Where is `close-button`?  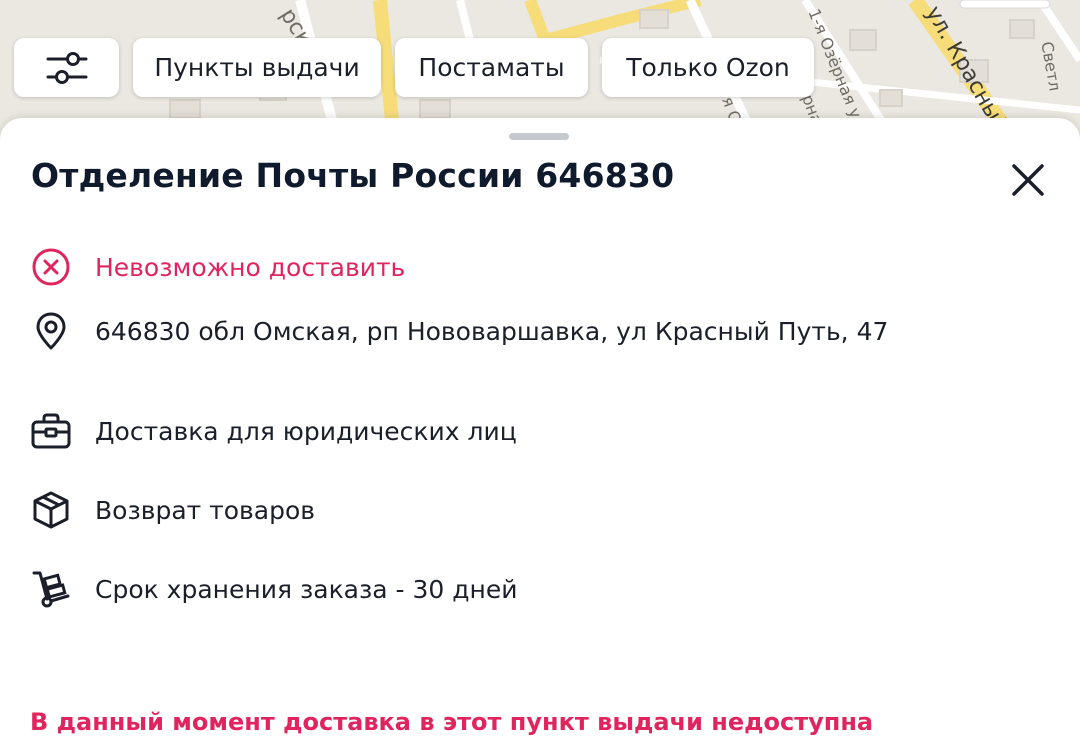
close-button is located at coordinates (1028, 180).